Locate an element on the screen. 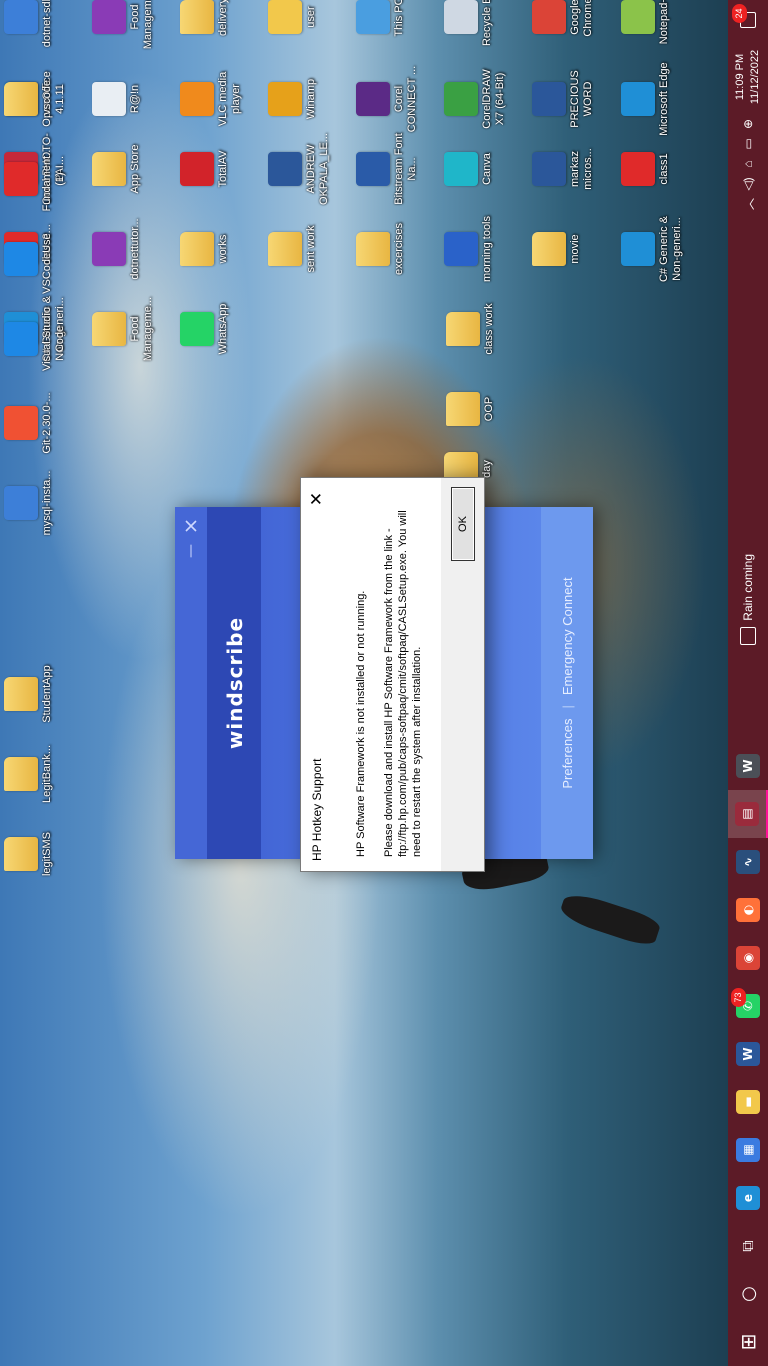 Image resolution: width=768 pixels, height=1366 pixels. desktop-icon: Google Chrome is located at coordinates (563, 27).